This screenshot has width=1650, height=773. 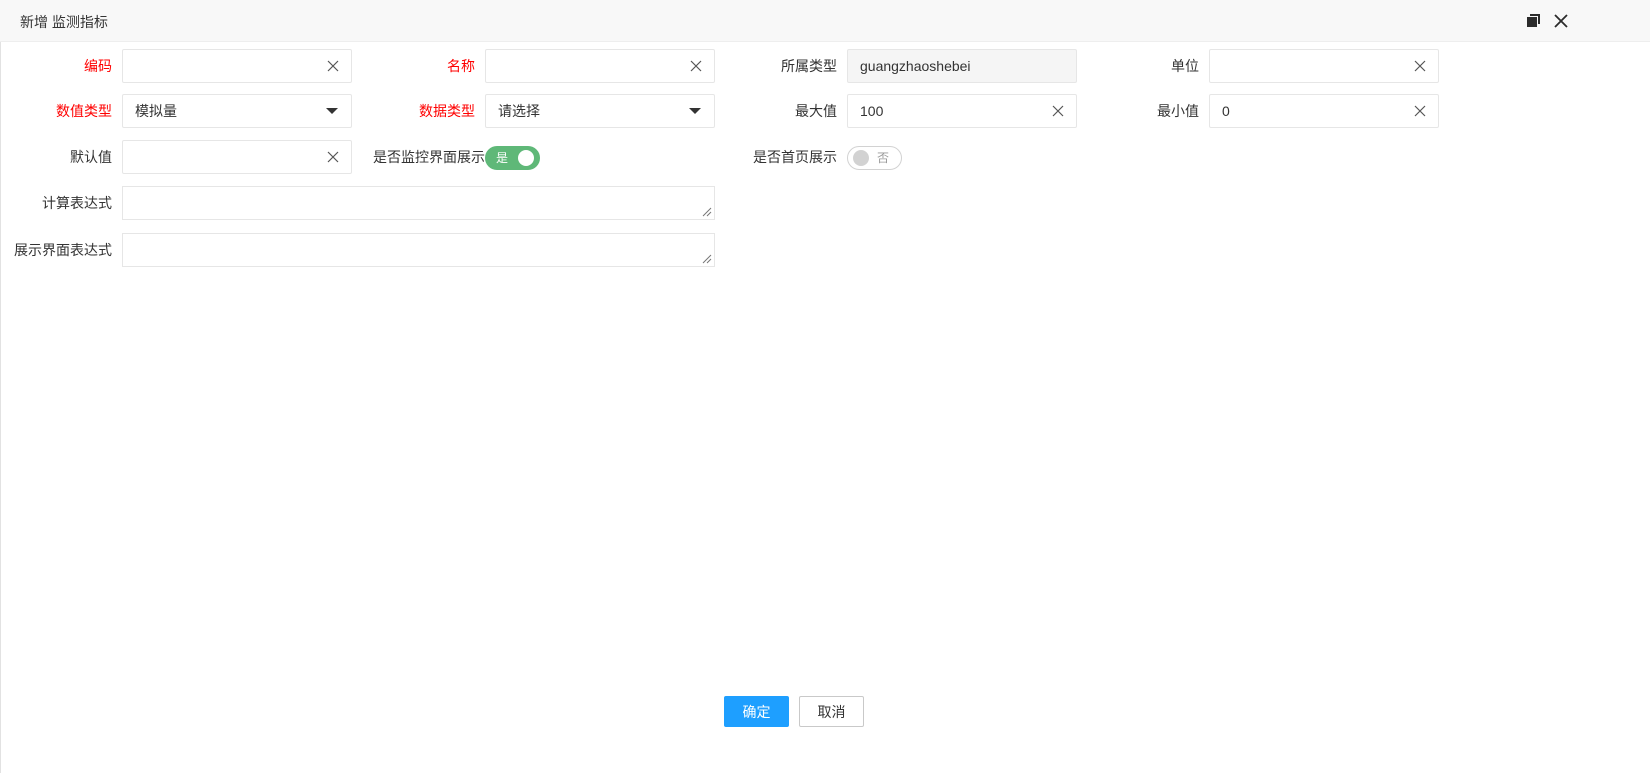 What do you see at coordinates (825, 21) in the screenshot?
I see `dialog-titlebar: 新增 监测指标` at bounding box center [825, 21].